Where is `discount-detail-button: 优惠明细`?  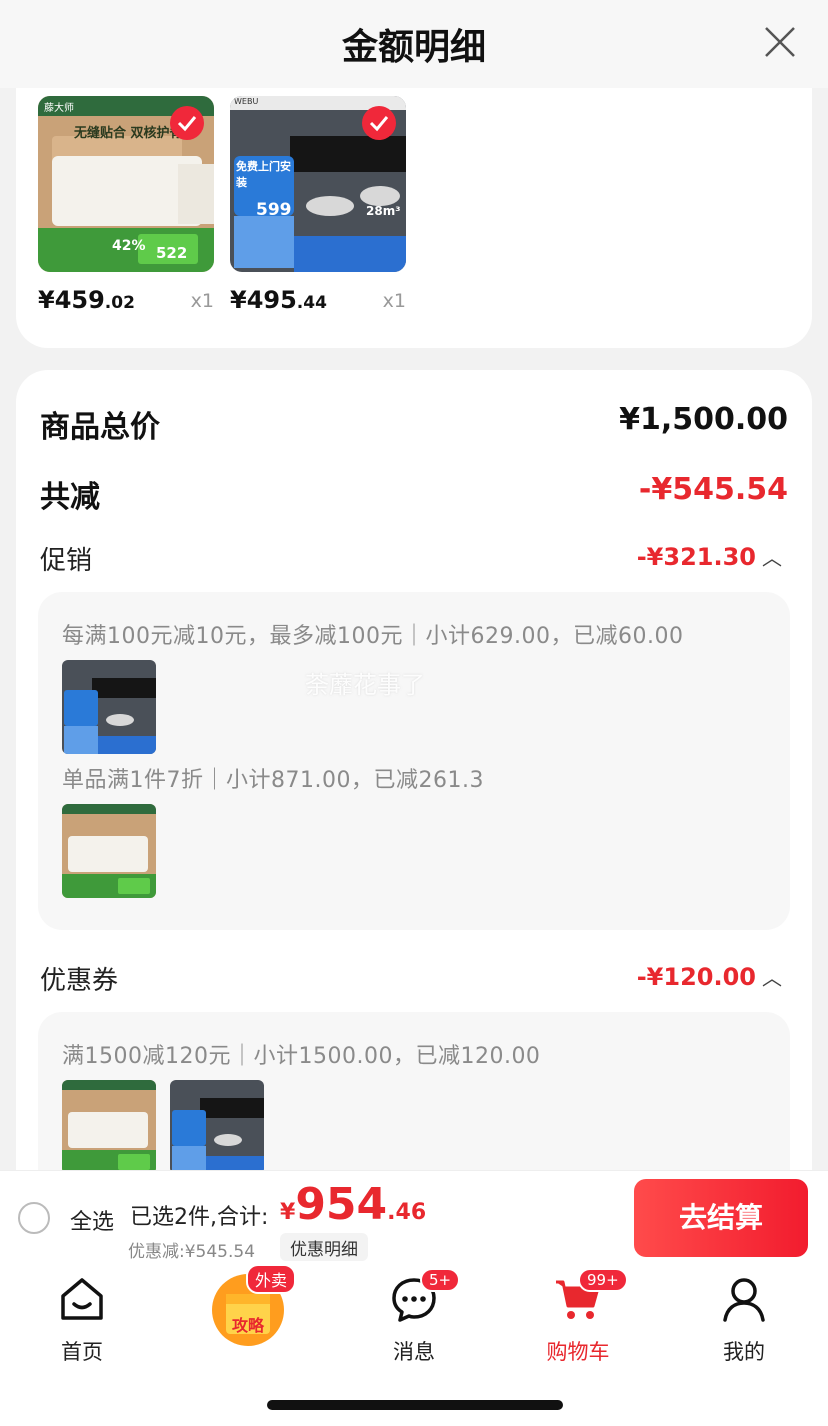
discount-detail-button: 优惠明细 is located at coordinates (324, 1247).